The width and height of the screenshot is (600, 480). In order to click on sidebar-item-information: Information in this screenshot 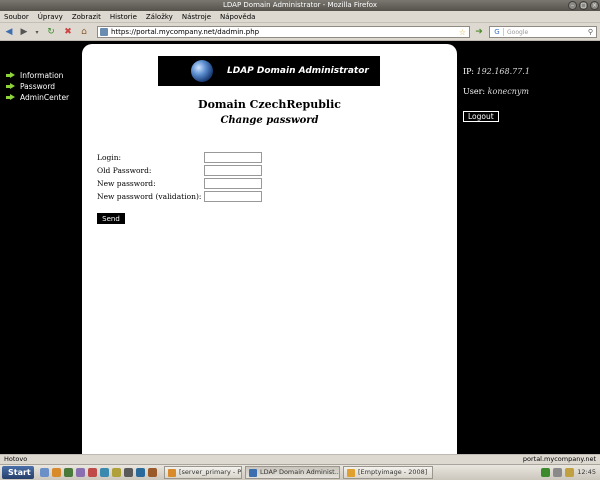, I will do `click(37, 75)`.